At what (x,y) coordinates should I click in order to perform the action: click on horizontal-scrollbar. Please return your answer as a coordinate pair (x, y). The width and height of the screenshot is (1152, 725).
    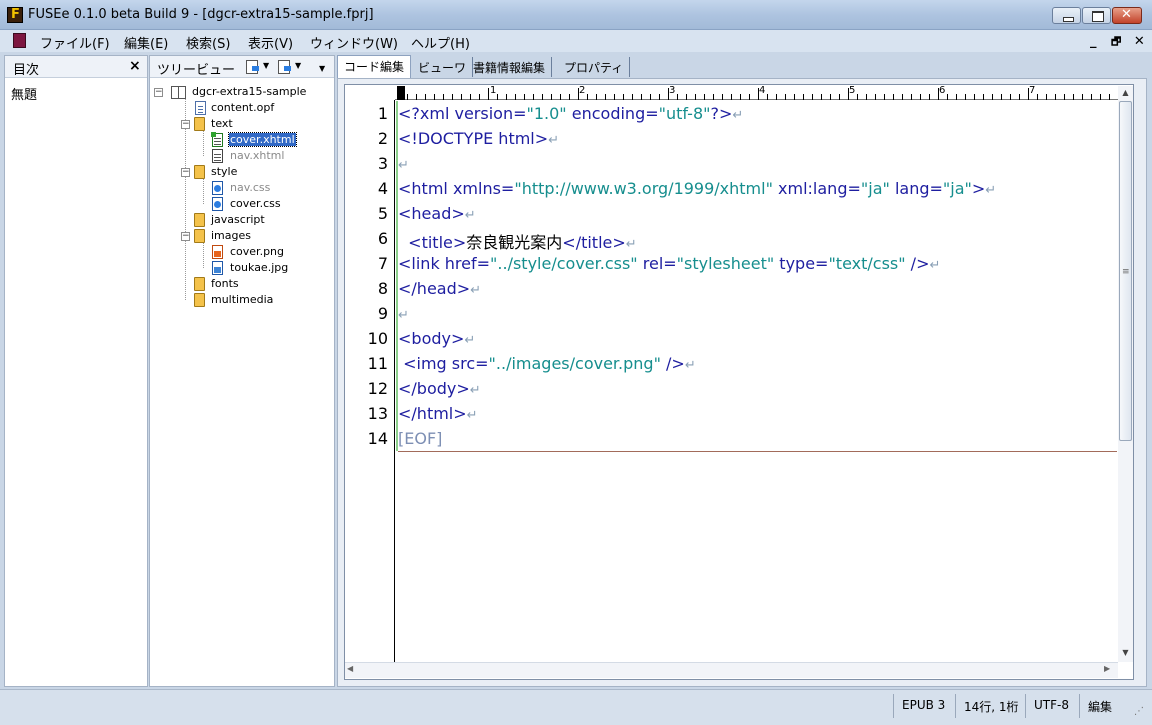
    Looking at the image, I should click on (731, 670).